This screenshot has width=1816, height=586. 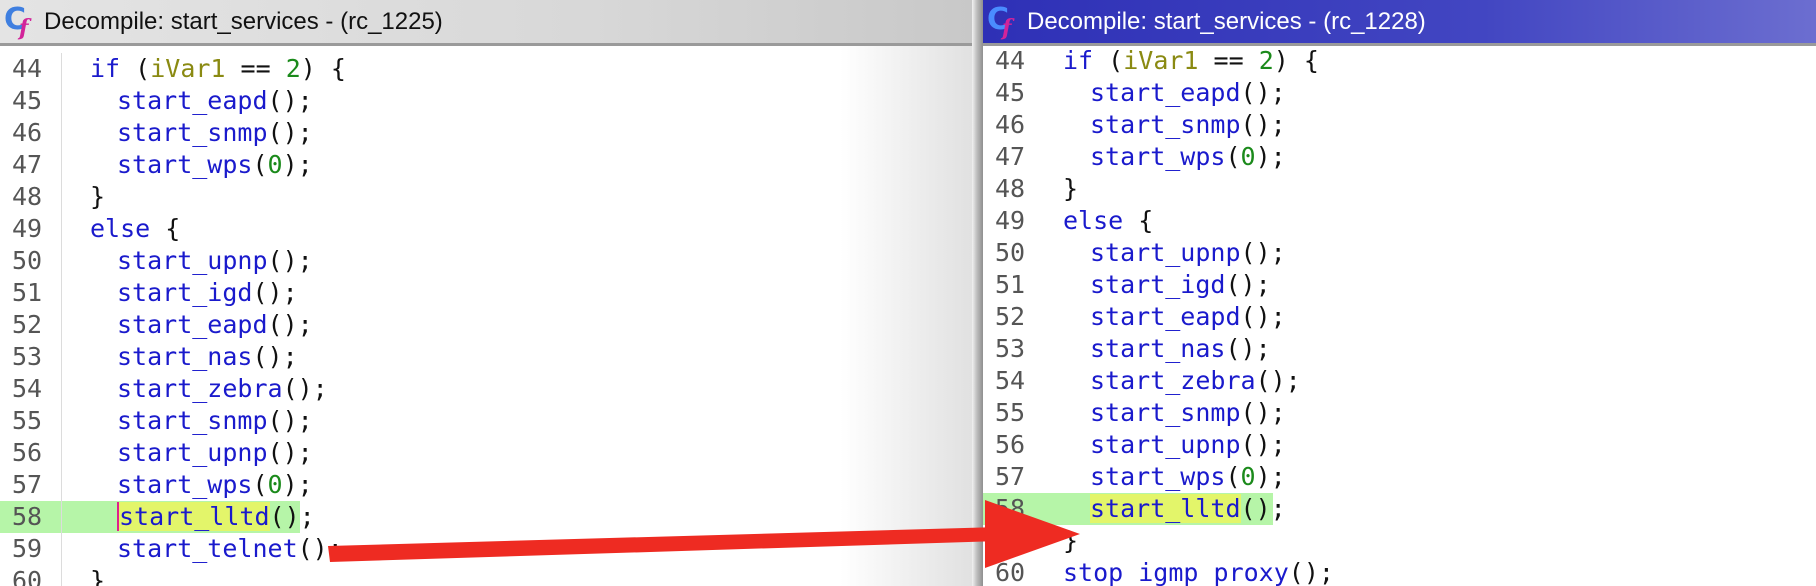 I want to click on code-line: 60}, so click(x=489, y=575).